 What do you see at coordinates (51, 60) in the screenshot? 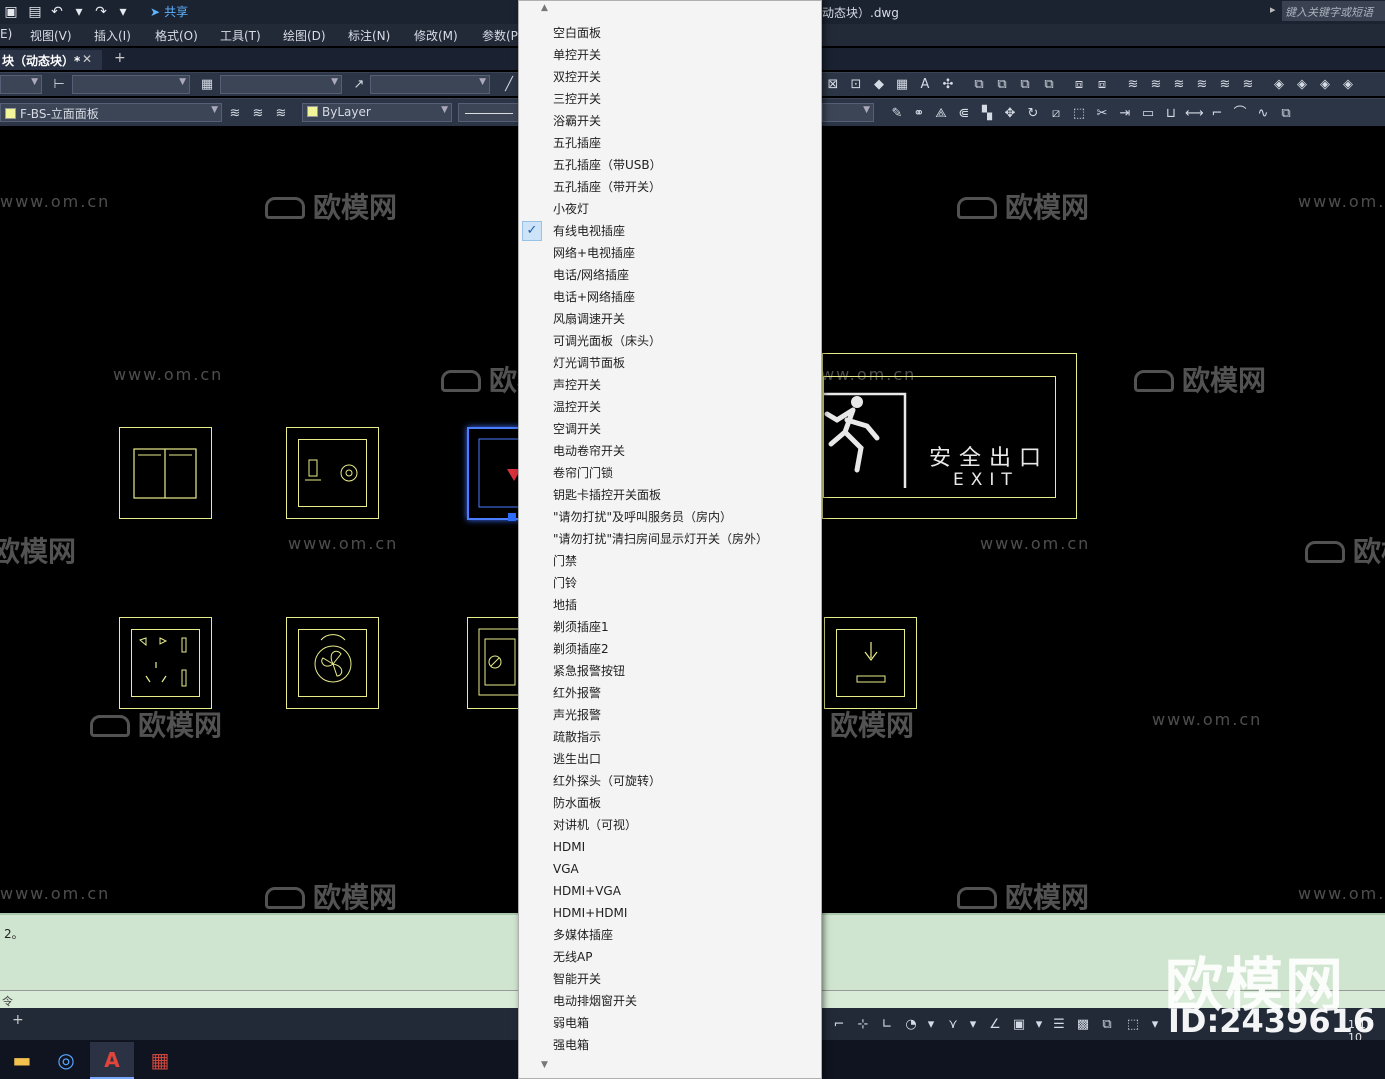
I see `tab-active-document: 块（动态块）* ✕` at bounding box center [51, 60].